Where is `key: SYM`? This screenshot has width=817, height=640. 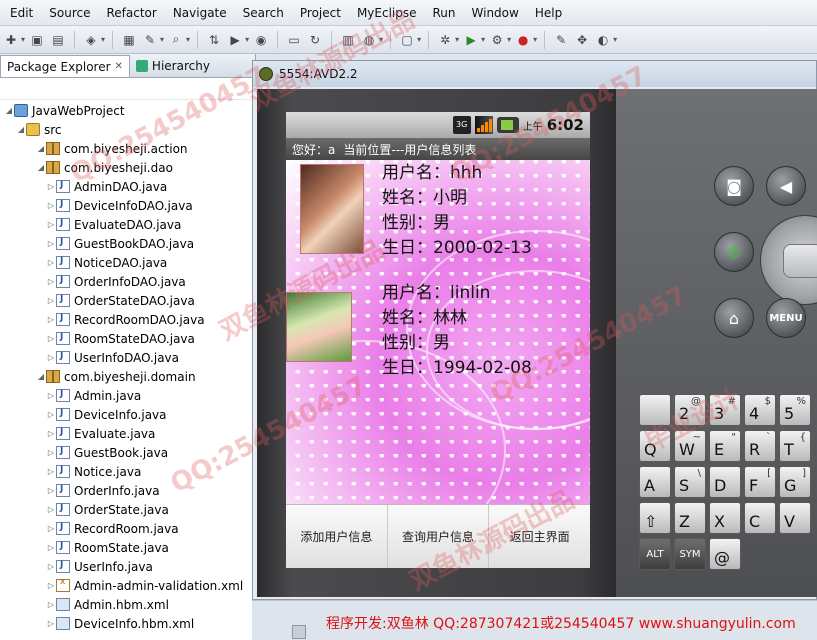 key: SYM is located at coordinates (690, 554).